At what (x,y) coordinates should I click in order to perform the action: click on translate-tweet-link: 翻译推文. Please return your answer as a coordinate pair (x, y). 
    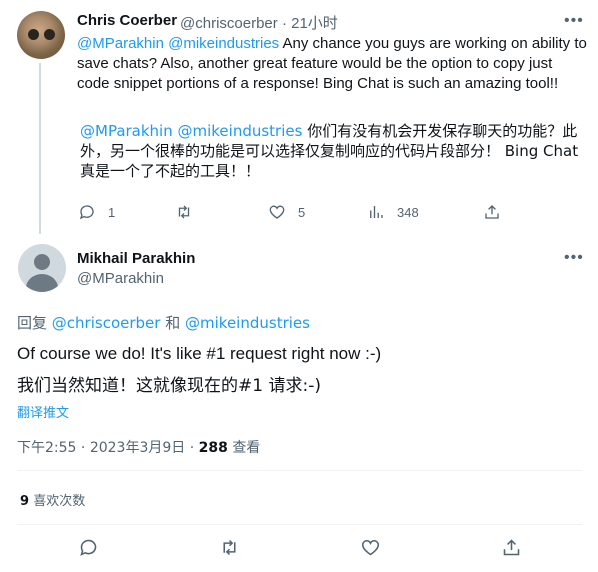
    Looking at the image, I should click on (43, 411).